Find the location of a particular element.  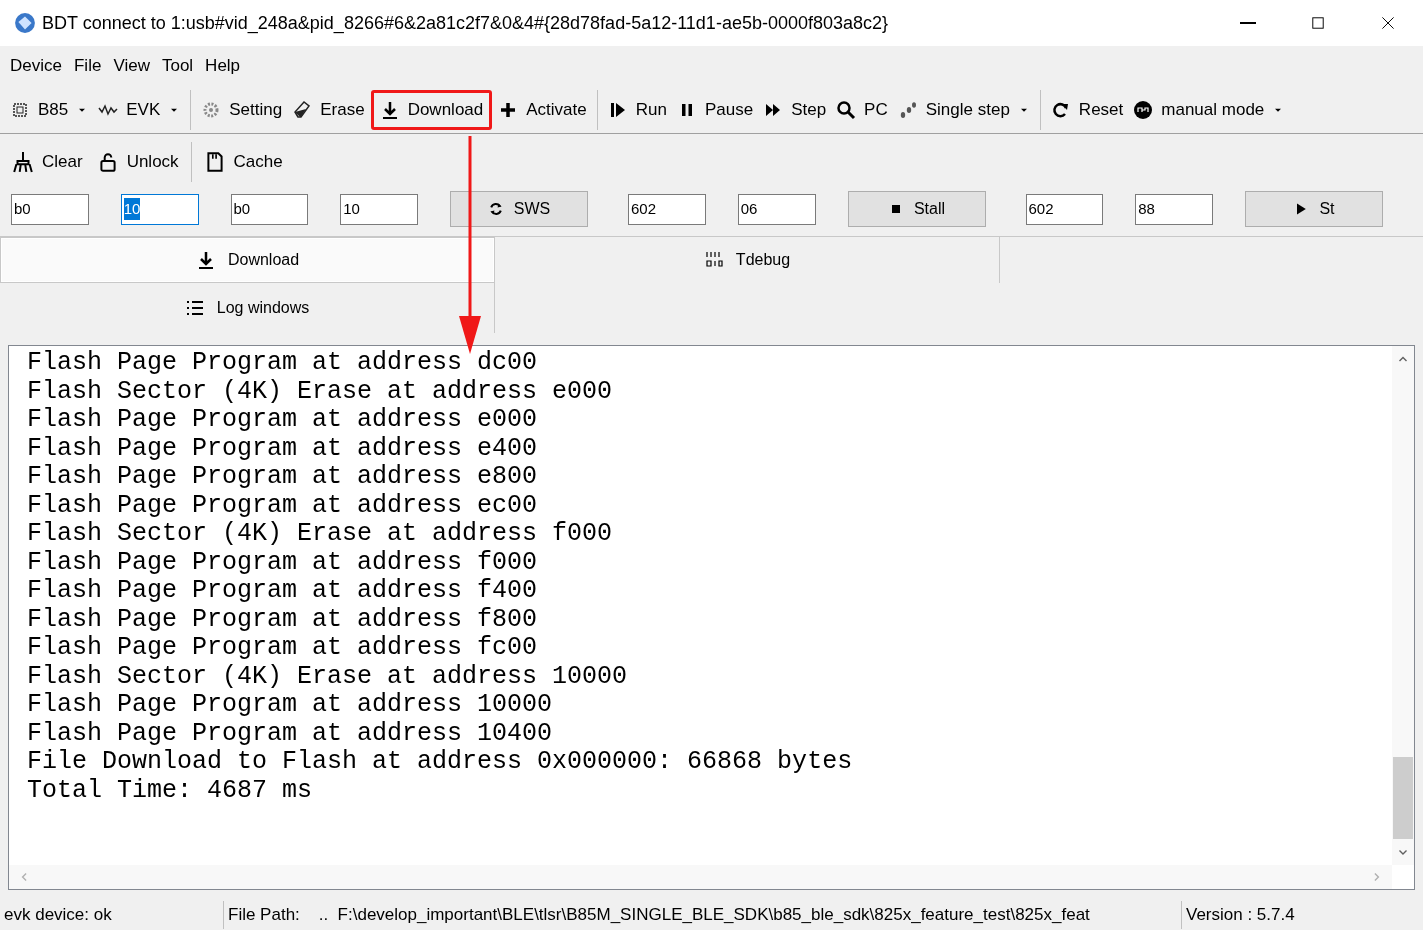

status-text: Version : 5.7.4 is located at coordinates (1240, 915).